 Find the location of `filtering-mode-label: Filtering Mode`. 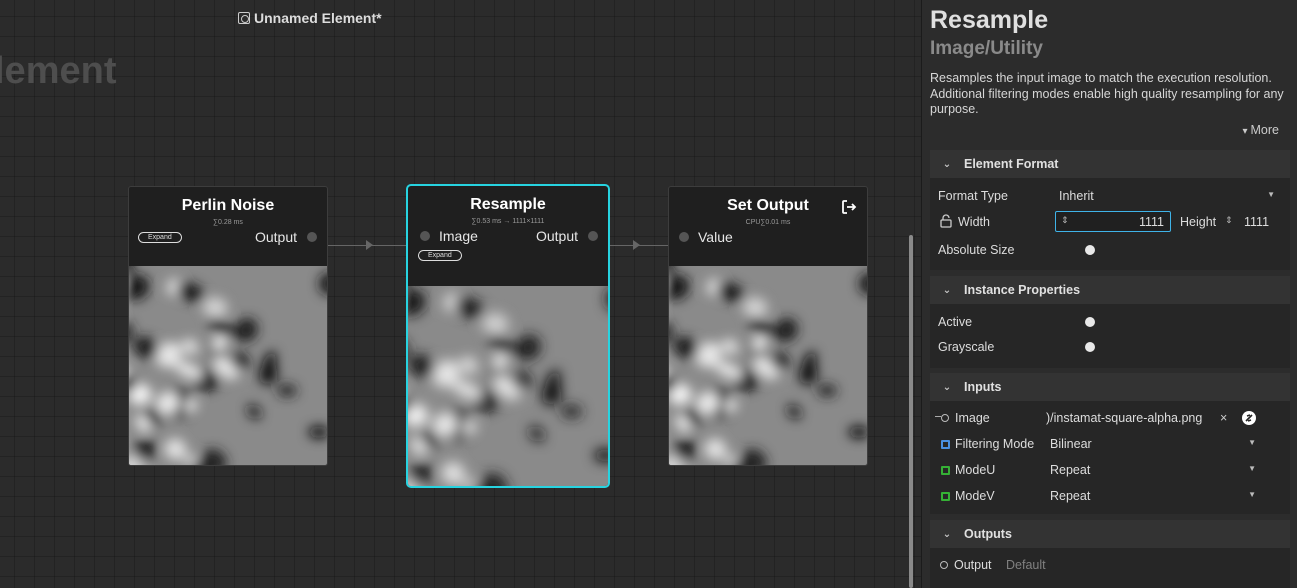

filtering-mode-label: Filtering Mode is located at coordinates (995, 444).